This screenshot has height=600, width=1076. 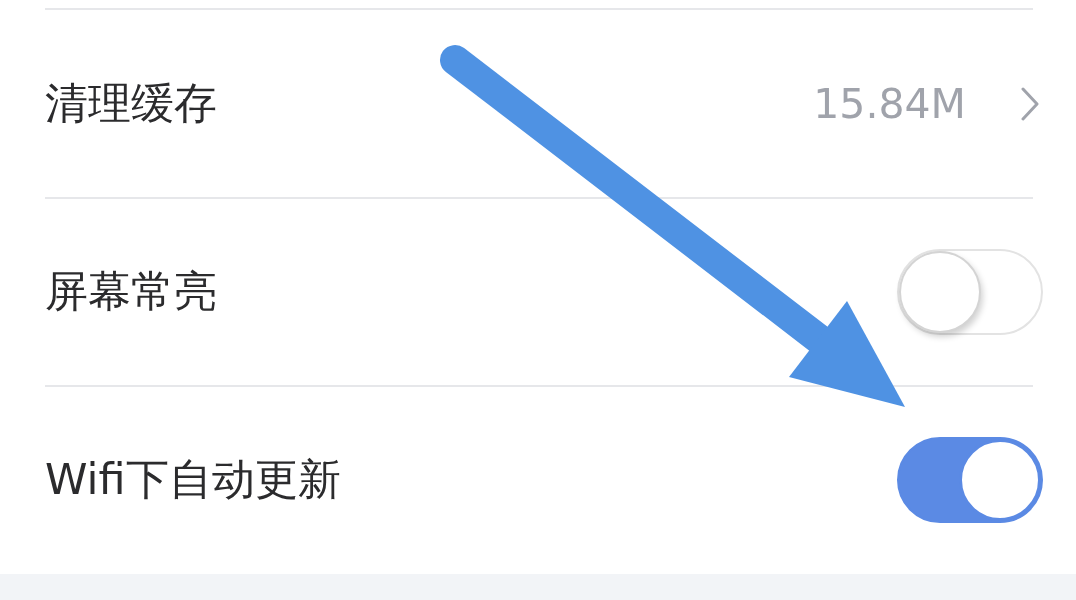 What do you see at coordinates (193, 479) in the screenshot?
I see `setting-label: Wifi下自动更新` at bounding box center [193, 479].